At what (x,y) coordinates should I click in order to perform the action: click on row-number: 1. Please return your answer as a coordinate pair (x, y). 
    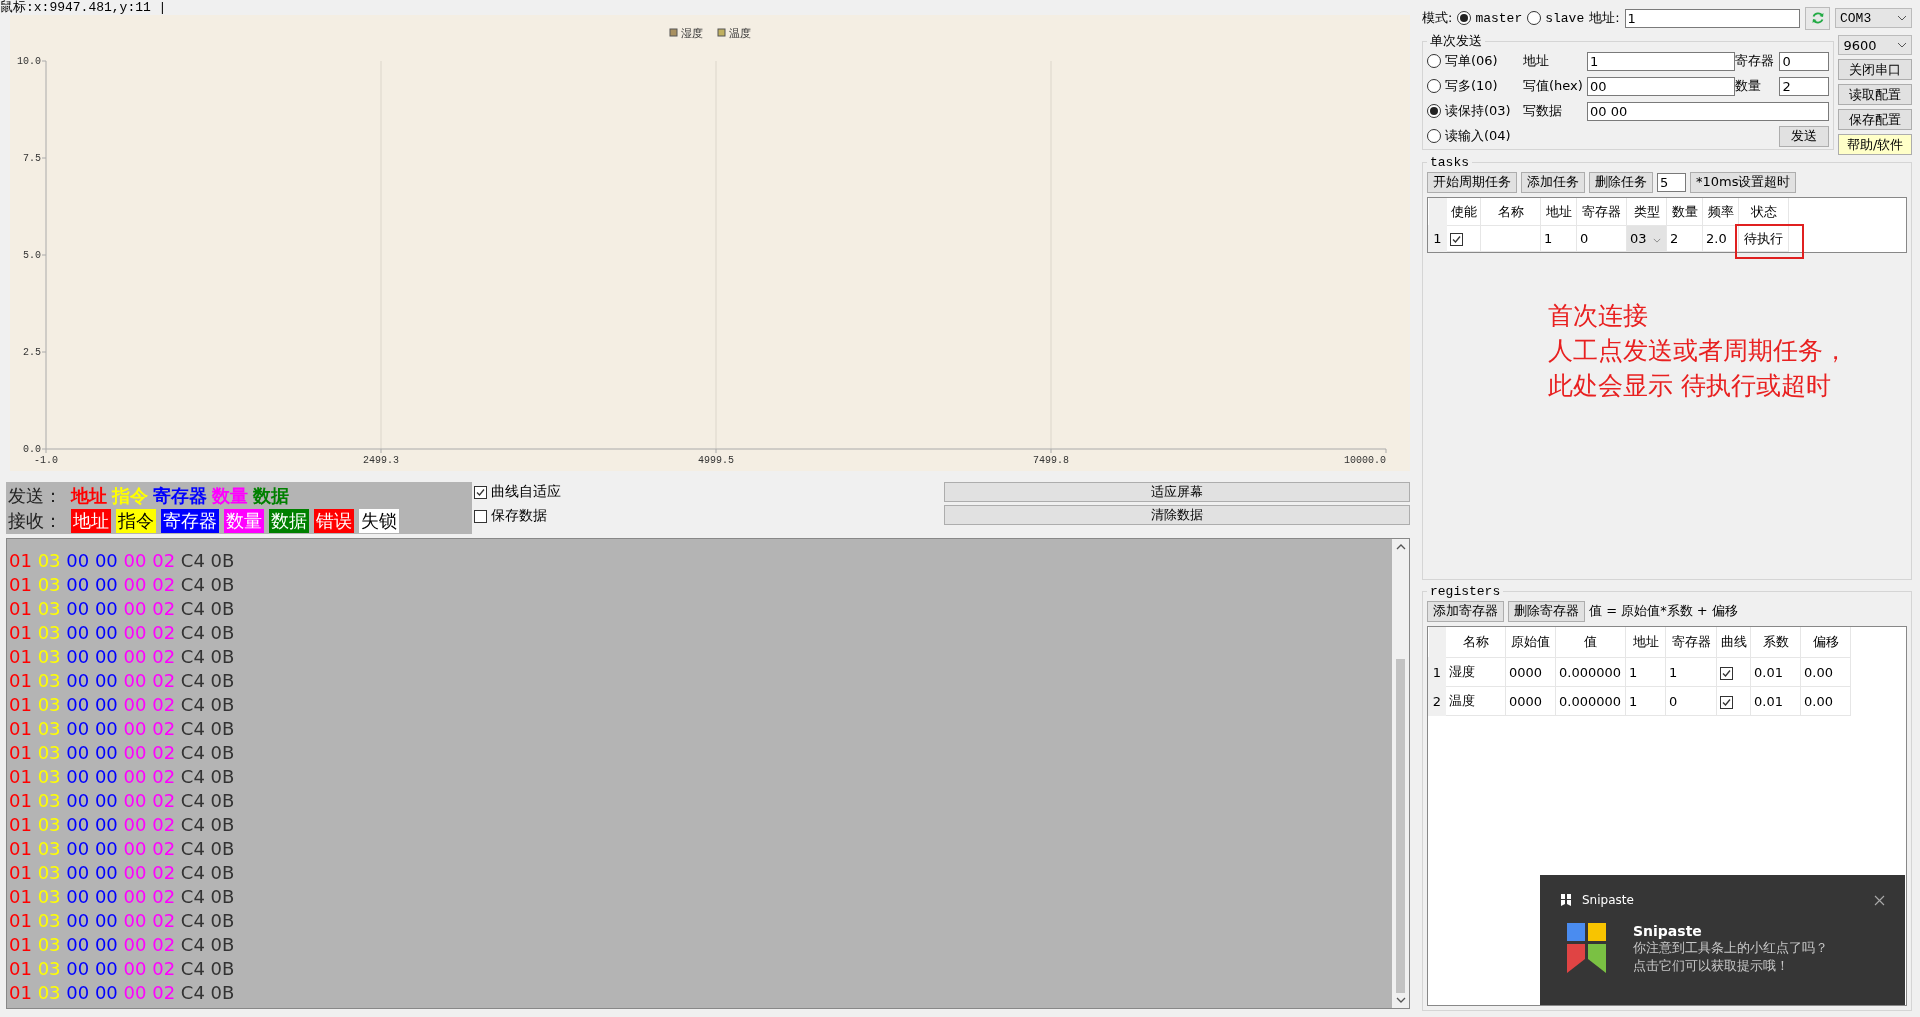
    Looking at the image, I should click on (1437, 238).